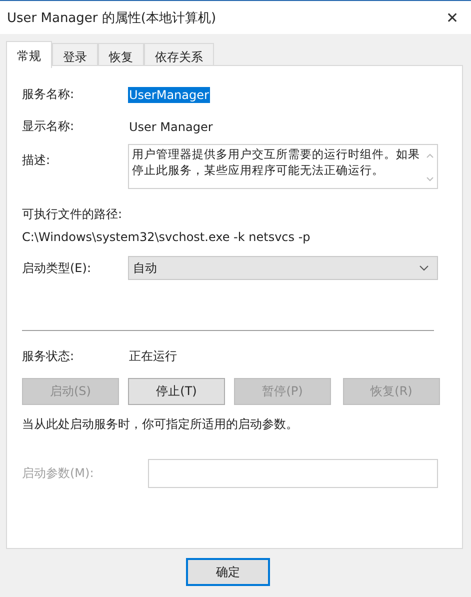  Describe the element at coordinates (37, 160) in the screenshot. I see `field-label: 描述:` at that location.